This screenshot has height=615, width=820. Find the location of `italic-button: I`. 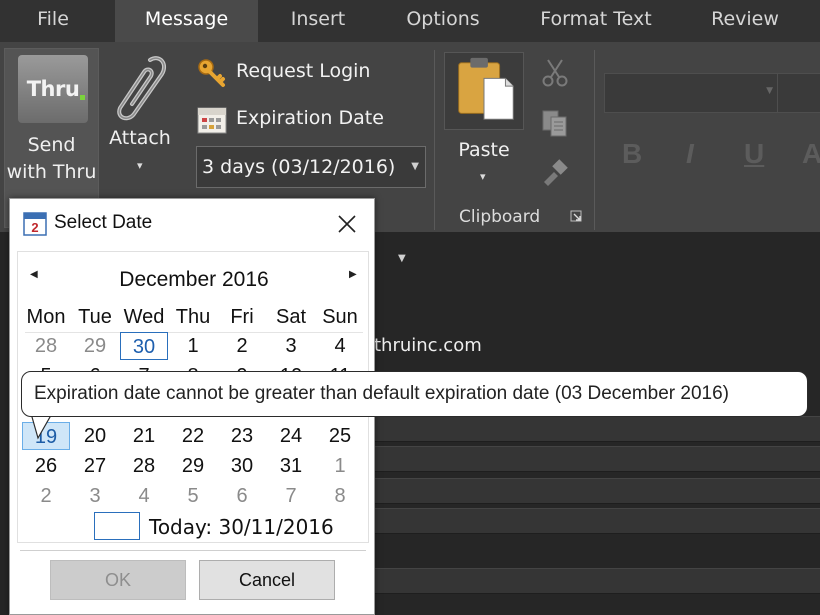

italic-button: I is located at coordinates (690, 154).